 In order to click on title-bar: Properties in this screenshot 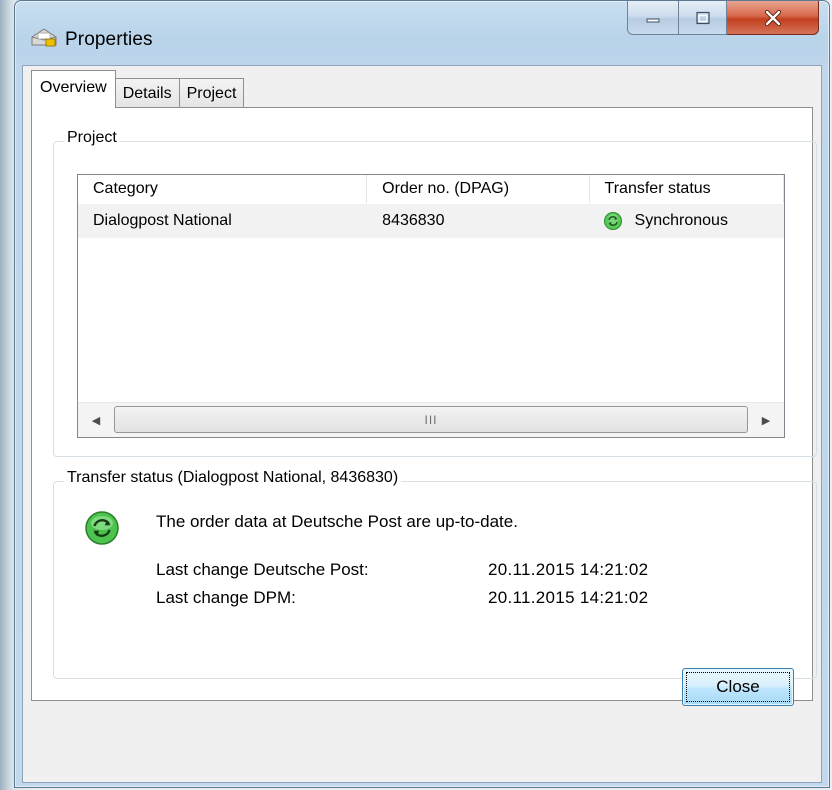, I will do `click(422, 25)`.